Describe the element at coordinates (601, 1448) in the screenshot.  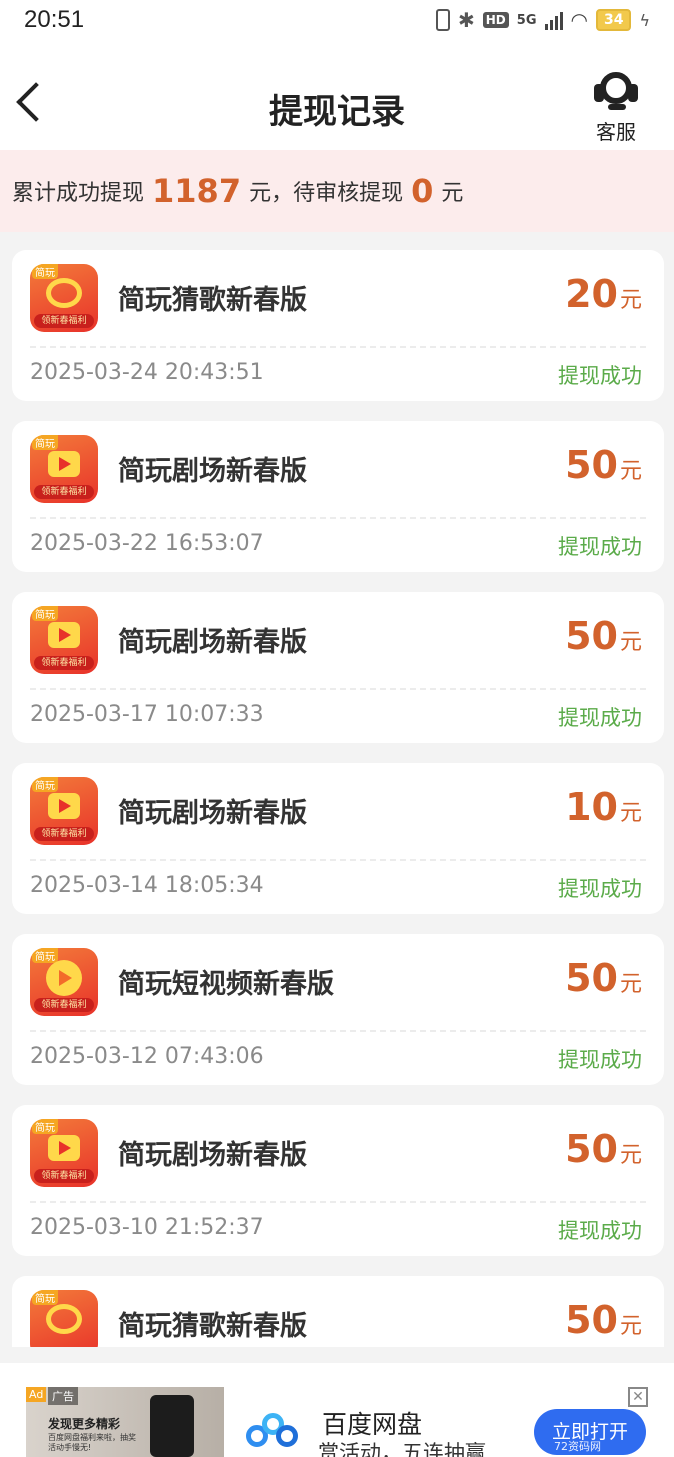
I see `watermark: 72资码网 www.72zmw.com` at that location.